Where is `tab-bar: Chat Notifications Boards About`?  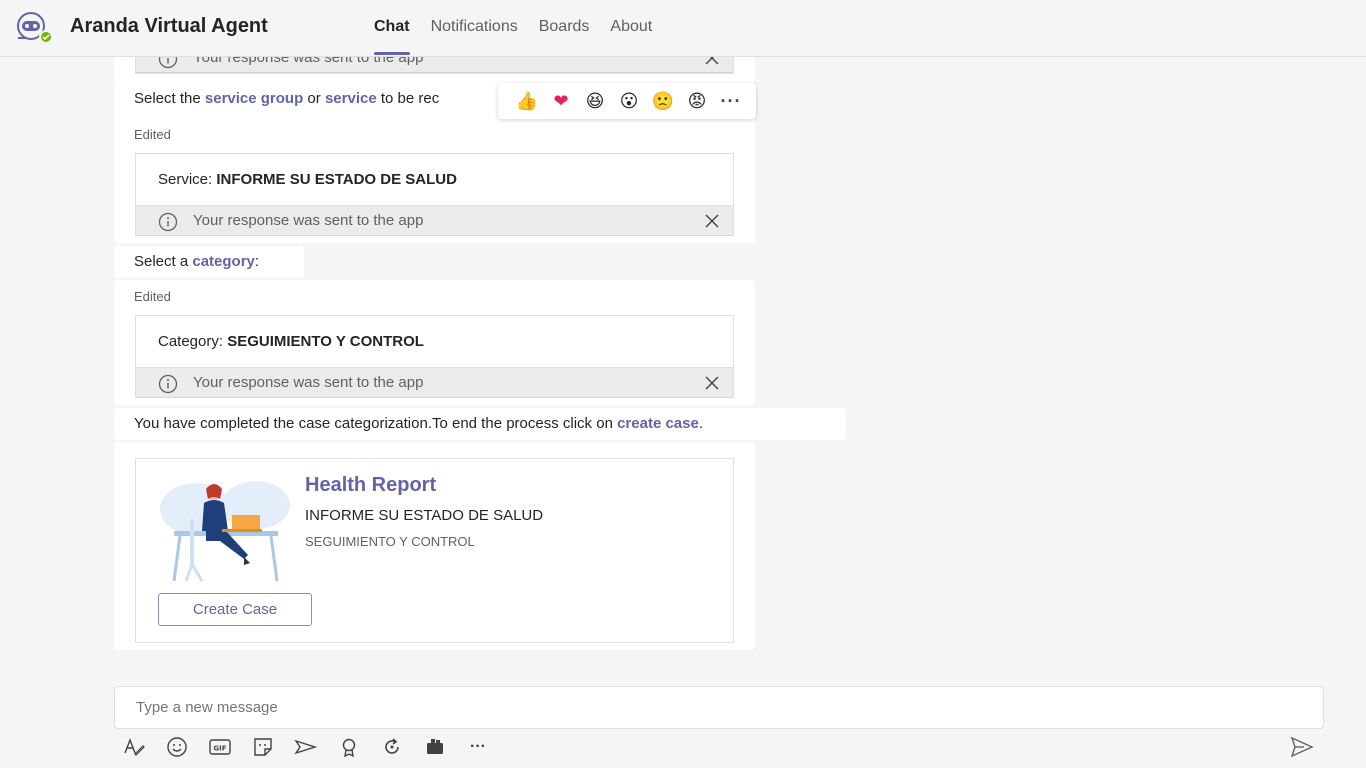 tab-bar: Chat Notifications Boards About is located at coordinates (523, 28).